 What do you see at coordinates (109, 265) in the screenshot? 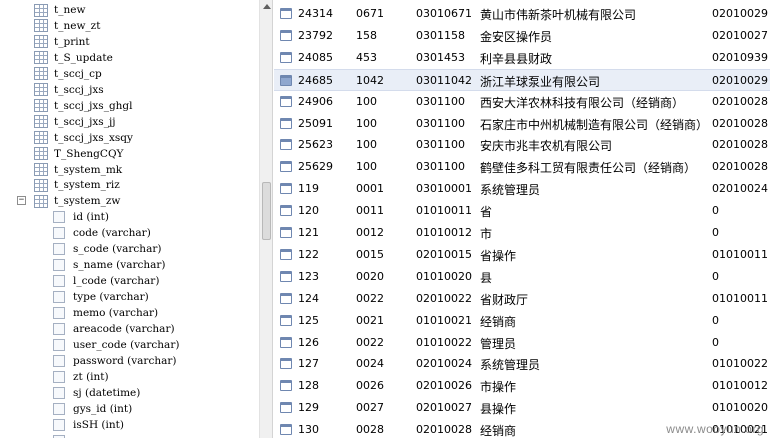
I see `tree-column-node: s_name (varchar)` at bounding box center [109, 265].